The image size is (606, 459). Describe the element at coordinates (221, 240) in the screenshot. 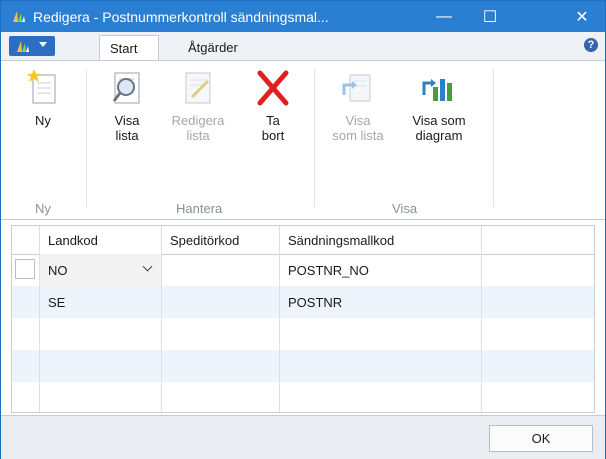

I see `column-header-speditorkod: Speditörkod` at that location.